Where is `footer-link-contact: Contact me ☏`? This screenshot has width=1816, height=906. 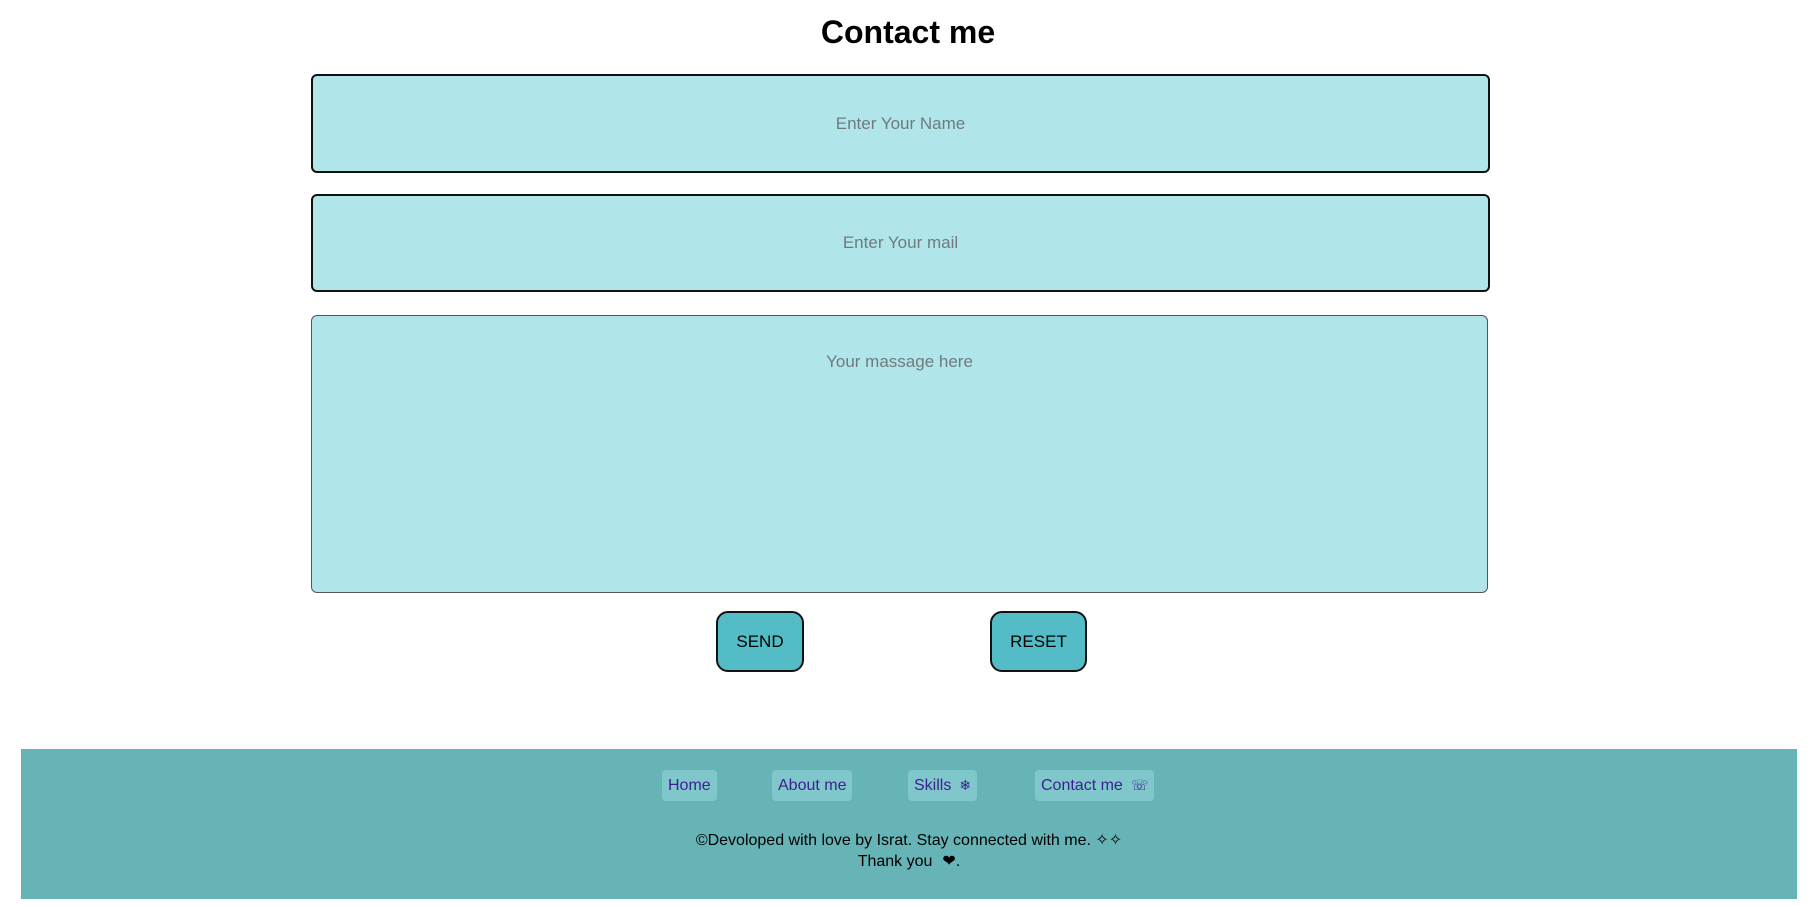
footer-link-contact: Contact me ☏ is located at coordinates (1095, 785).